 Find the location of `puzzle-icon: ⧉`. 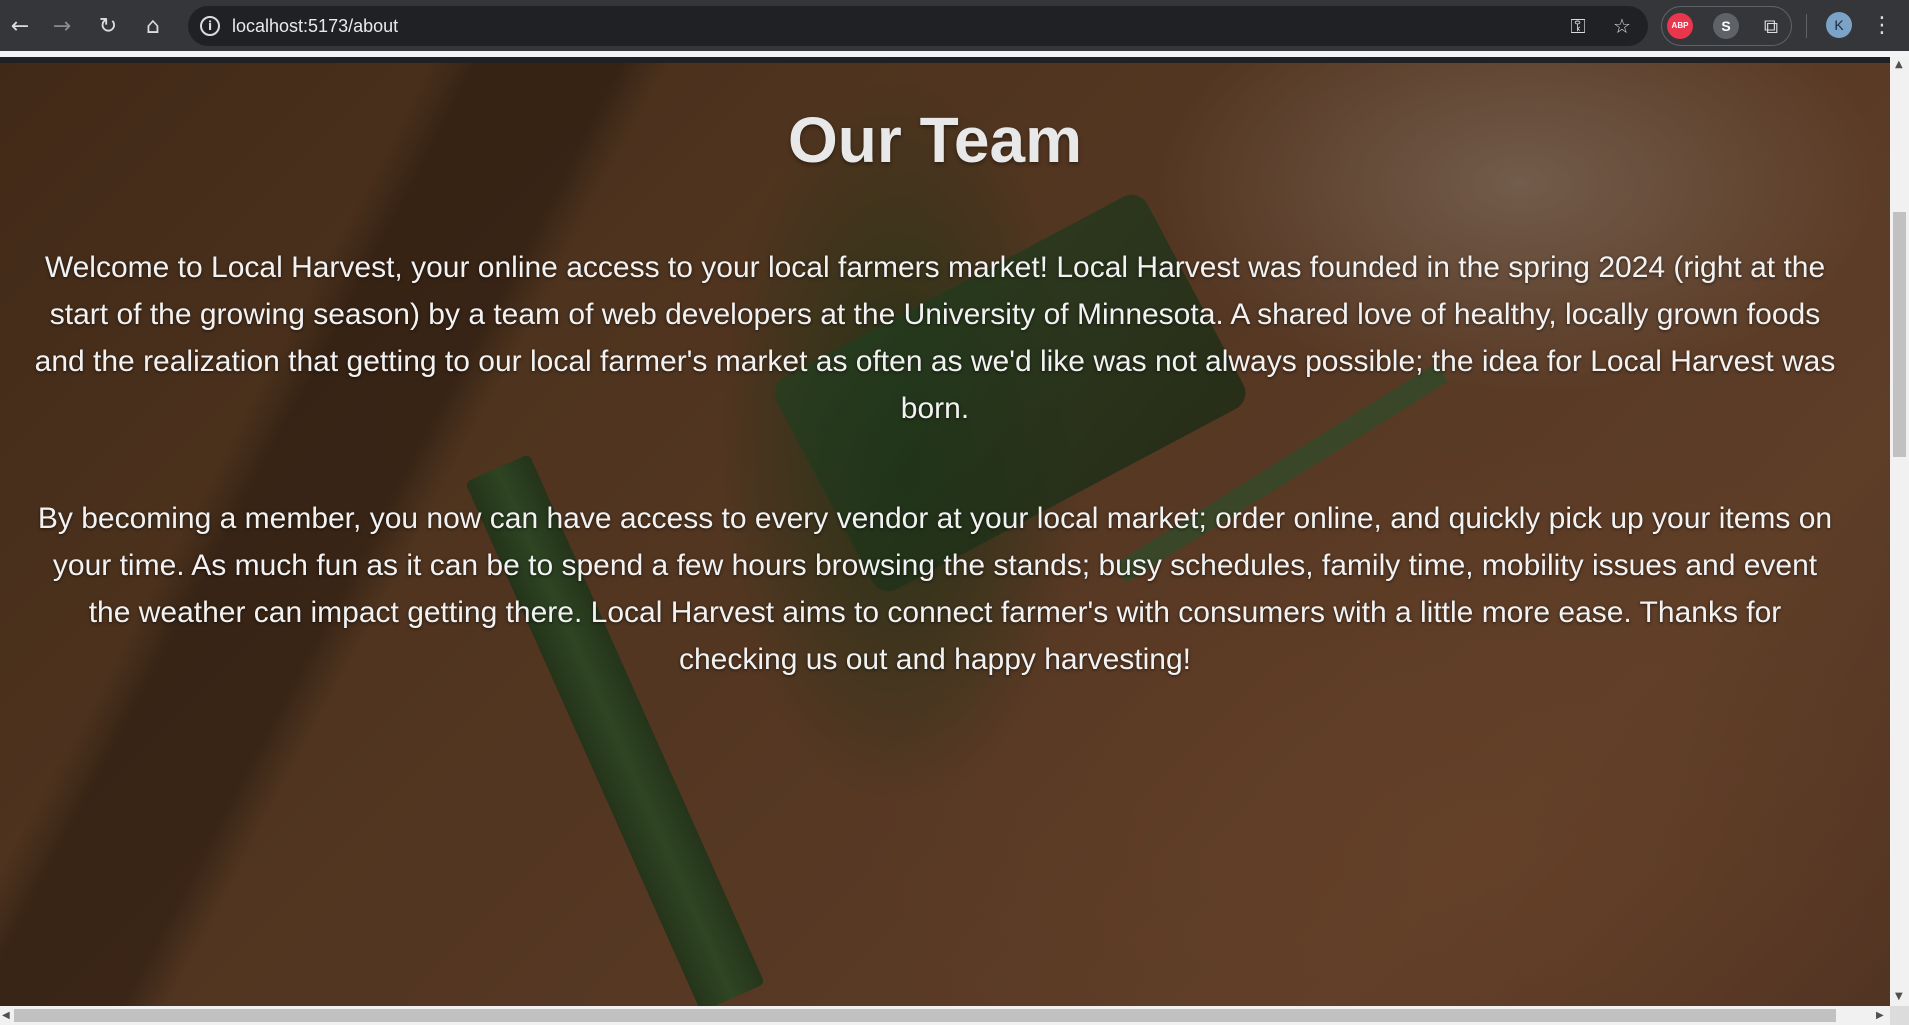

puzzle-icon: ⧉ is located at coordinates (1771, 26).